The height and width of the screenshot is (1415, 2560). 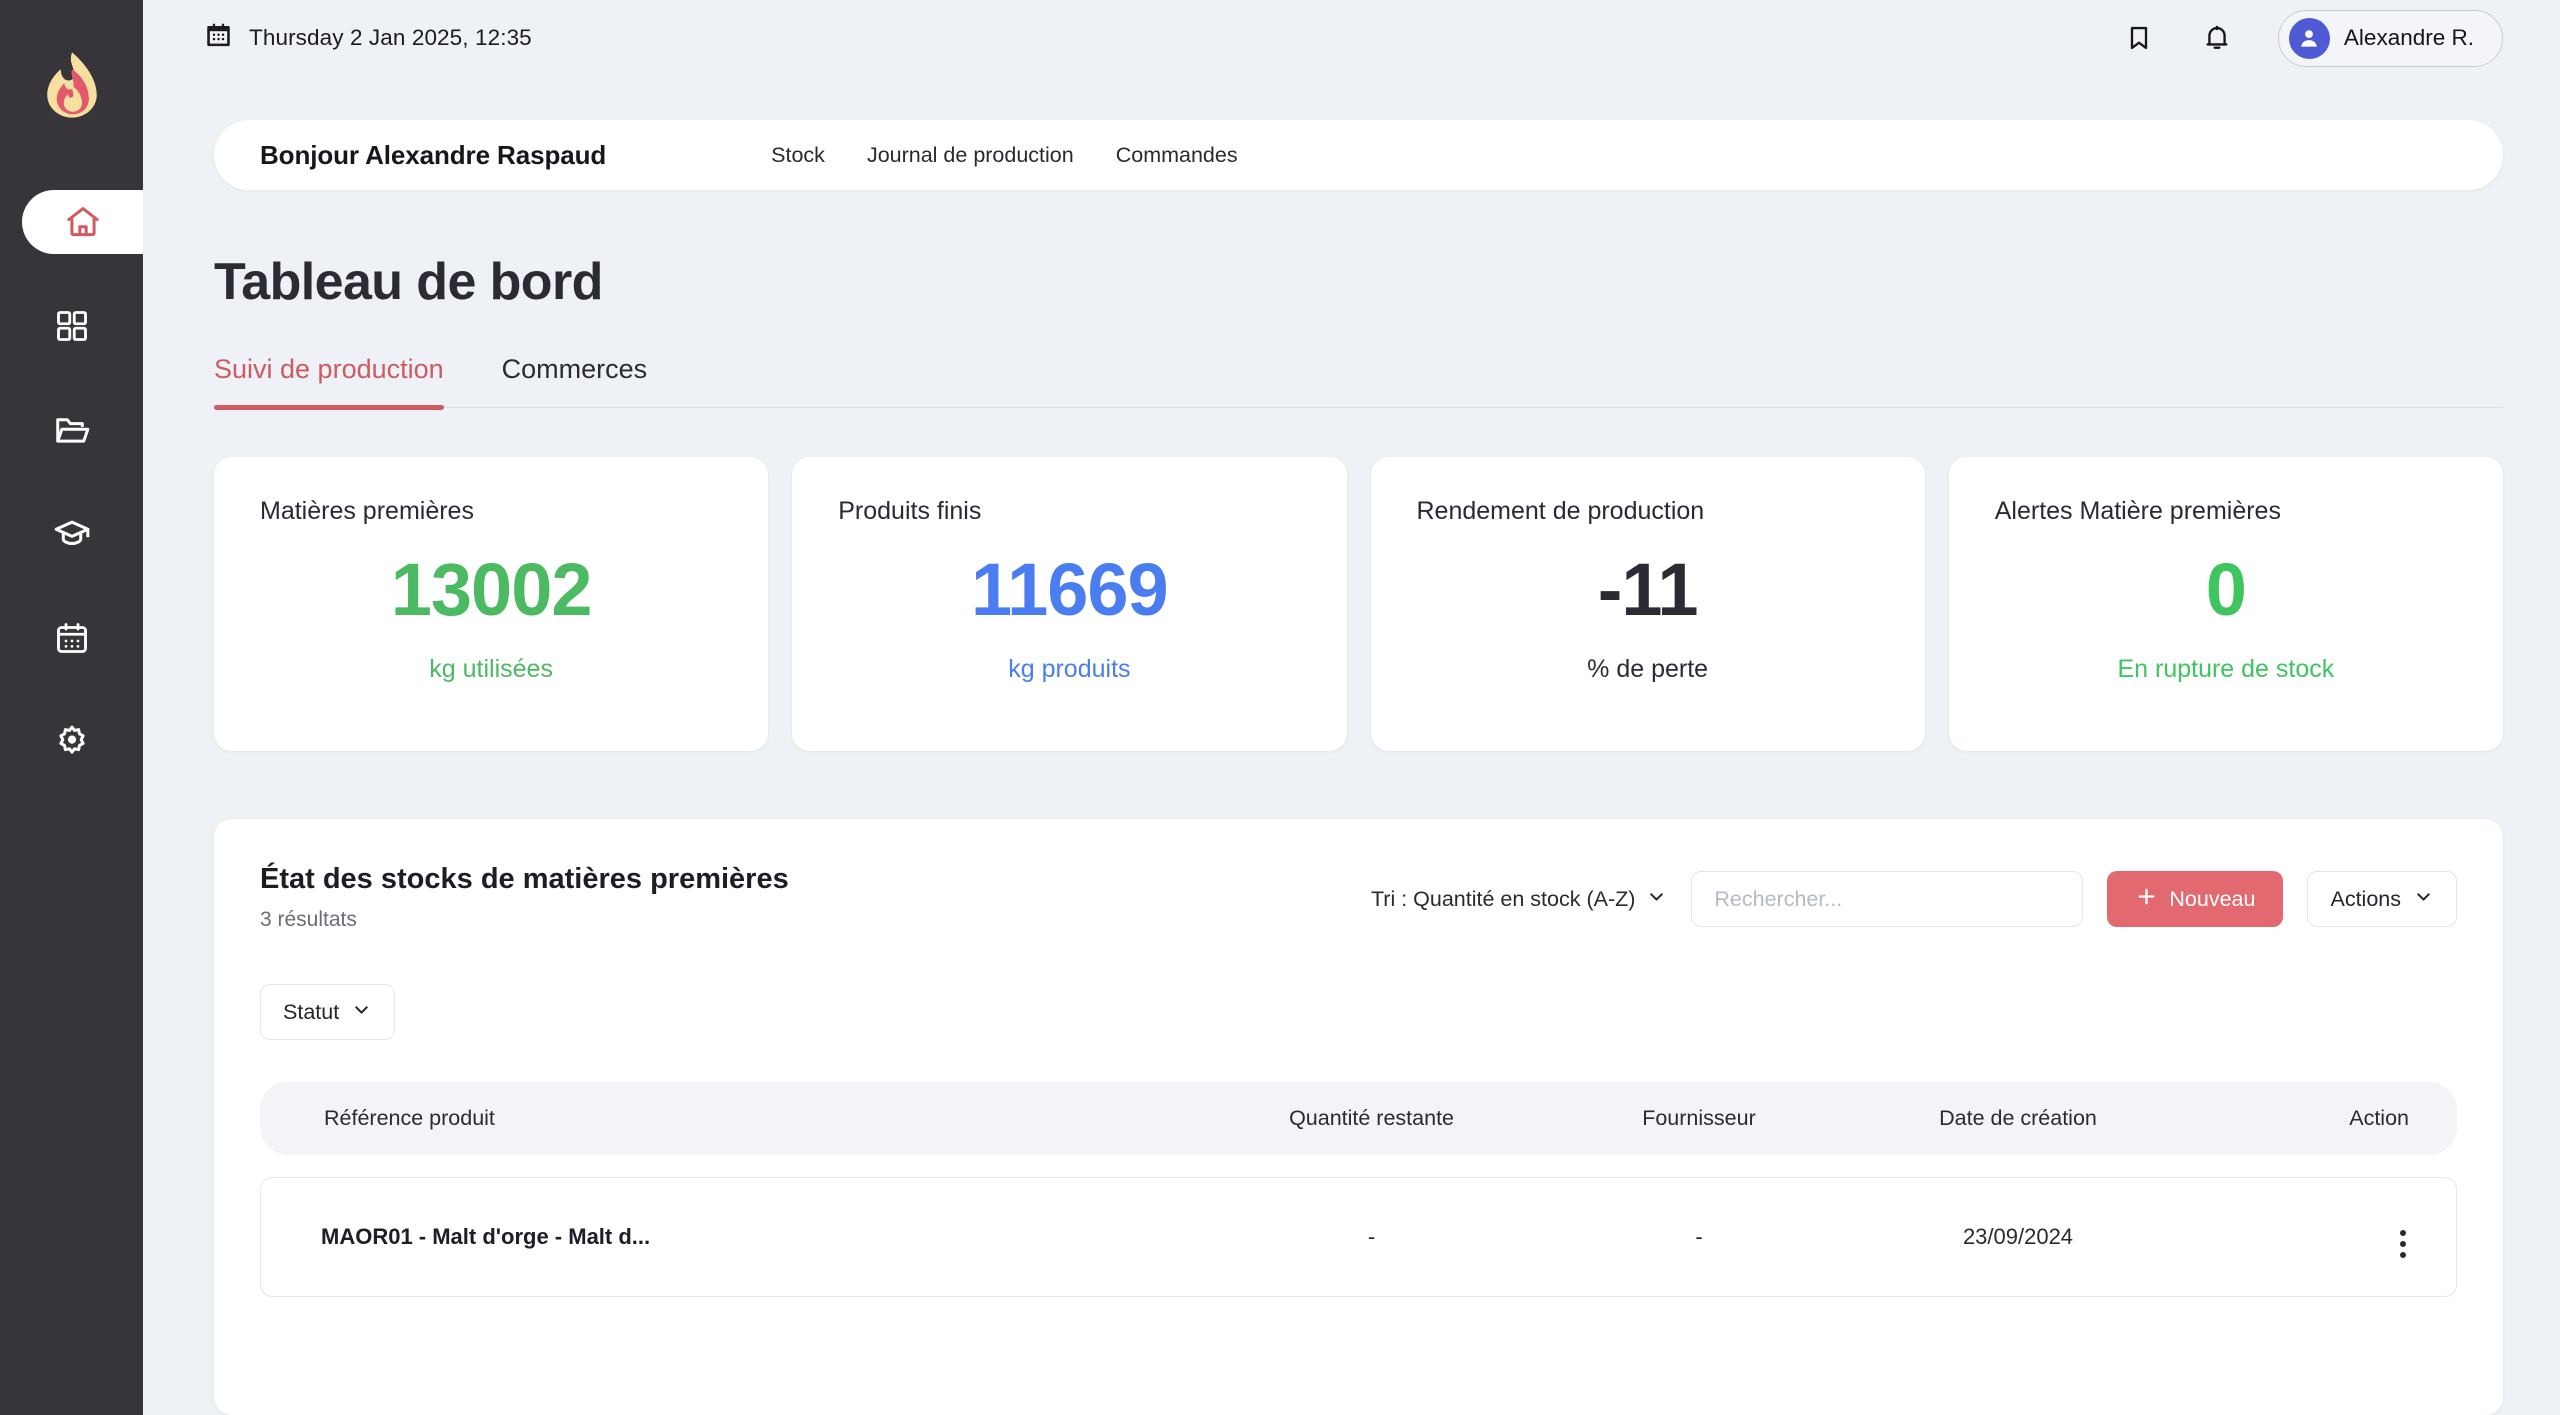 What do you see at coordinates (1351, 38) in the screenshot?
I see `topbar: Thursday 2 Jan 2025, 12:35 Alexandre R.` at bounding box center [1351, 38].